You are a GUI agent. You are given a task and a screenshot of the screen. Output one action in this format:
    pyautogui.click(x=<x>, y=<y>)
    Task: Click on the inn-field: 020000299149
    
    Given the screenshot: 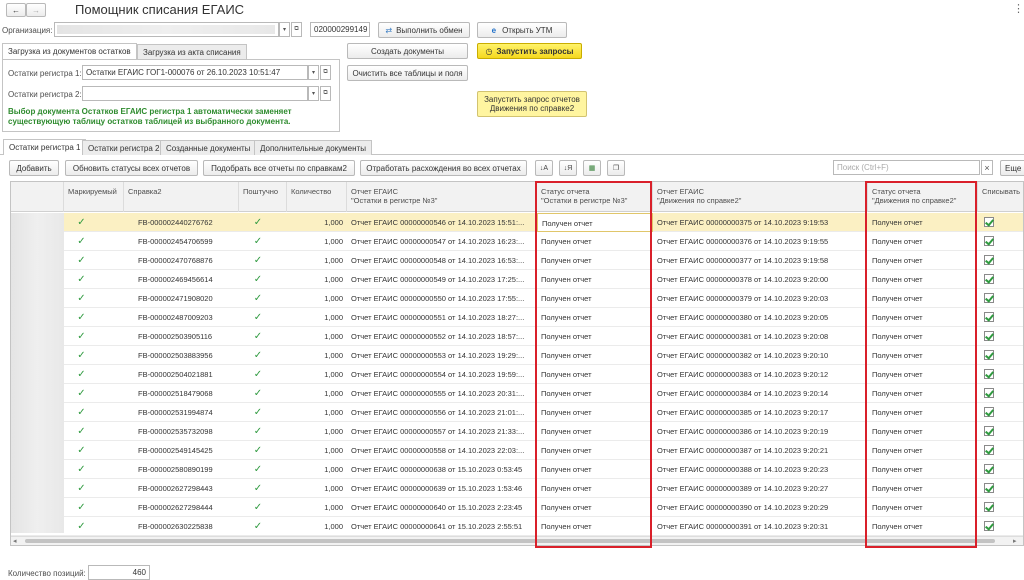 What is the action you would take?
    pyautogui.click(x=340, y=29)
    